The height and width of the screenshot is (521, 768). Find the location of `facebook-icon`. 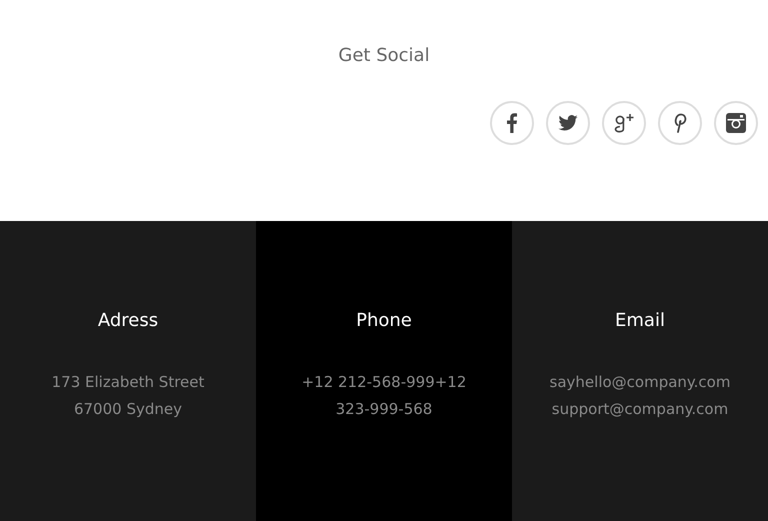

facebook-icon is located at coordinates (512, 123).